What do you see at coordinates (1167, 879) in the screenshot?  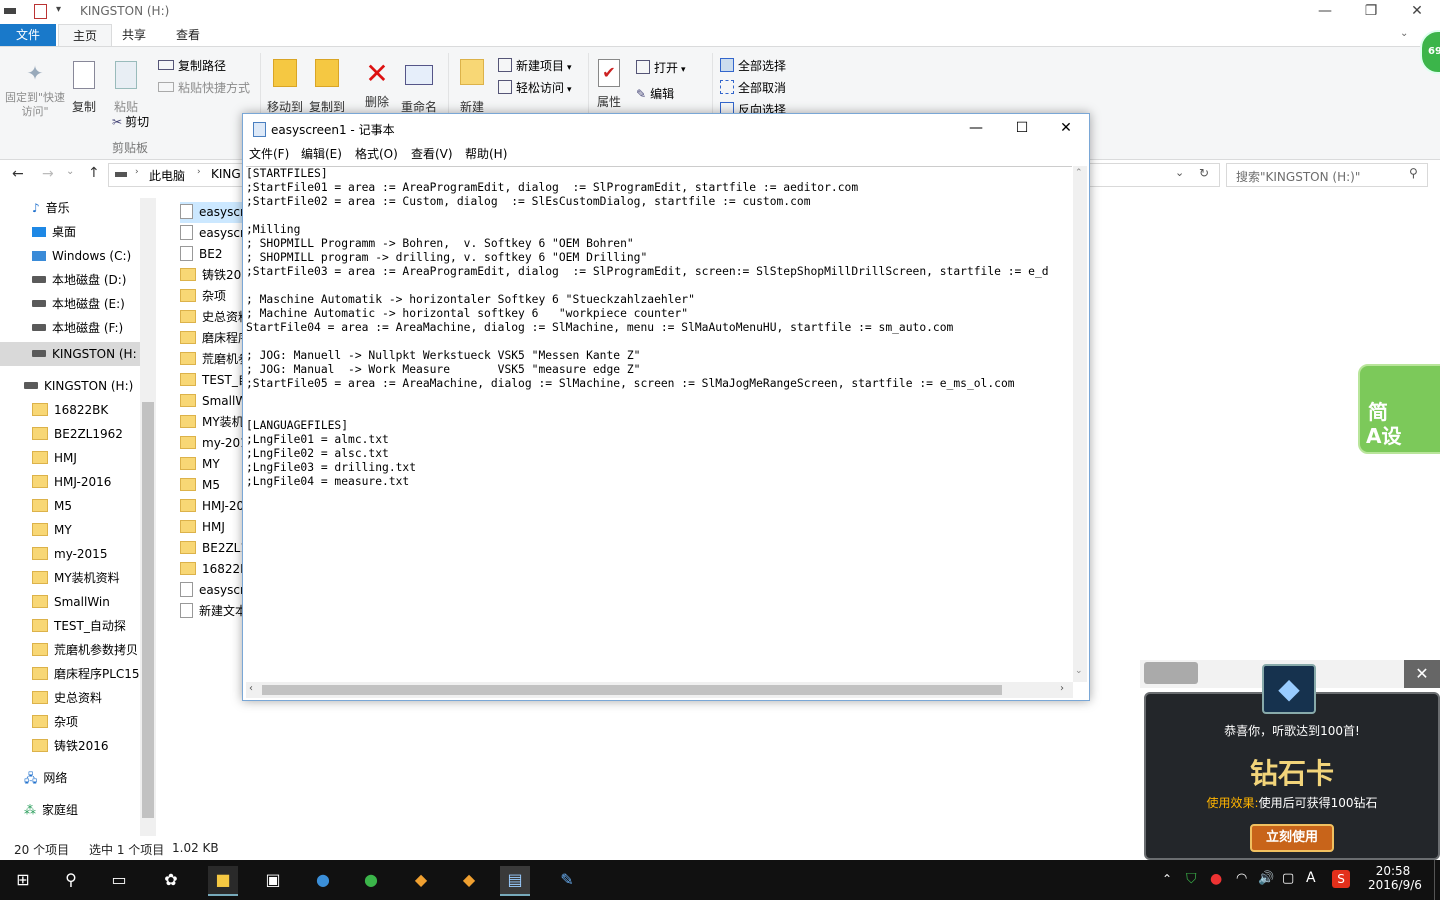 I see `tray-overflow-icon: ⌃` at bounding box center [1167, 879].